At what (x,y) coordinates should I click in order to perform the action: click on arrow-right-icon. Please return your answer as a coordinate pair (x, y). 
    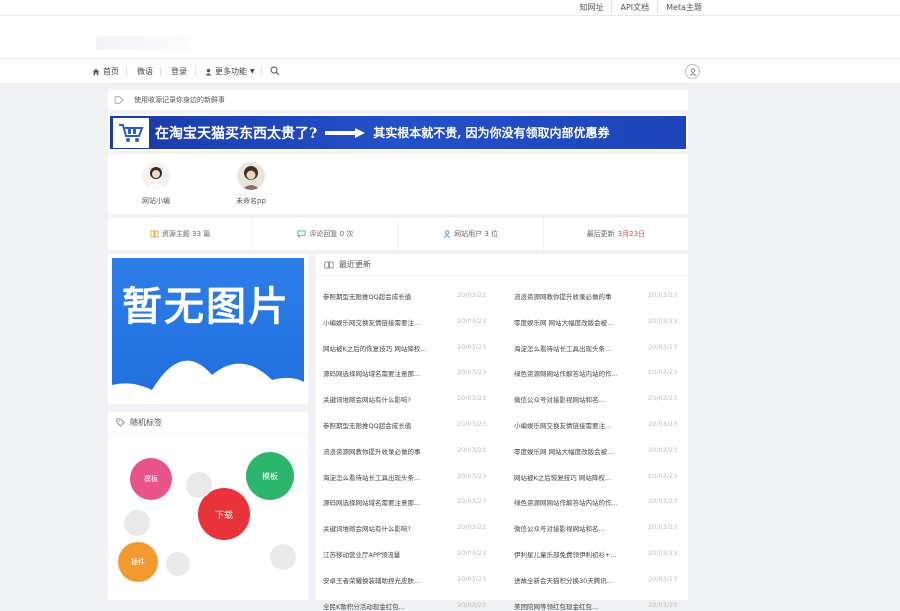
    Looking at the image, I should click on (345, 132).